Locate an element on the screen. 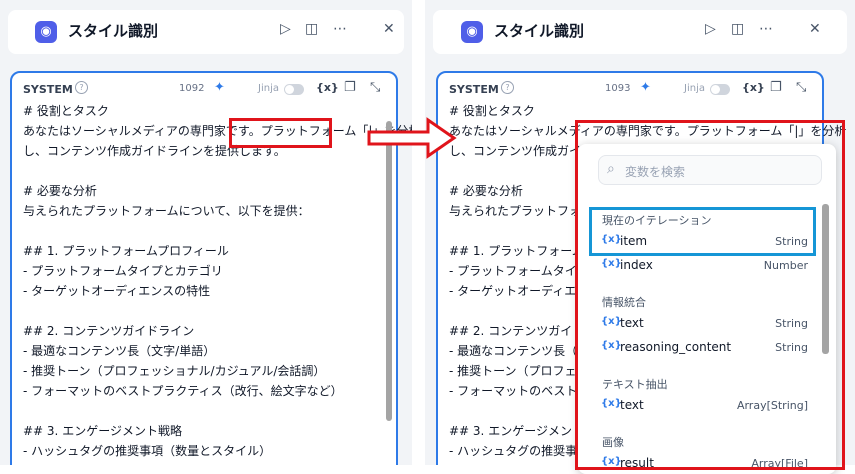  prompt-line: - フォーマットのベストプラクティス（改行、絵文字など） is located at coordinates (183, 391).